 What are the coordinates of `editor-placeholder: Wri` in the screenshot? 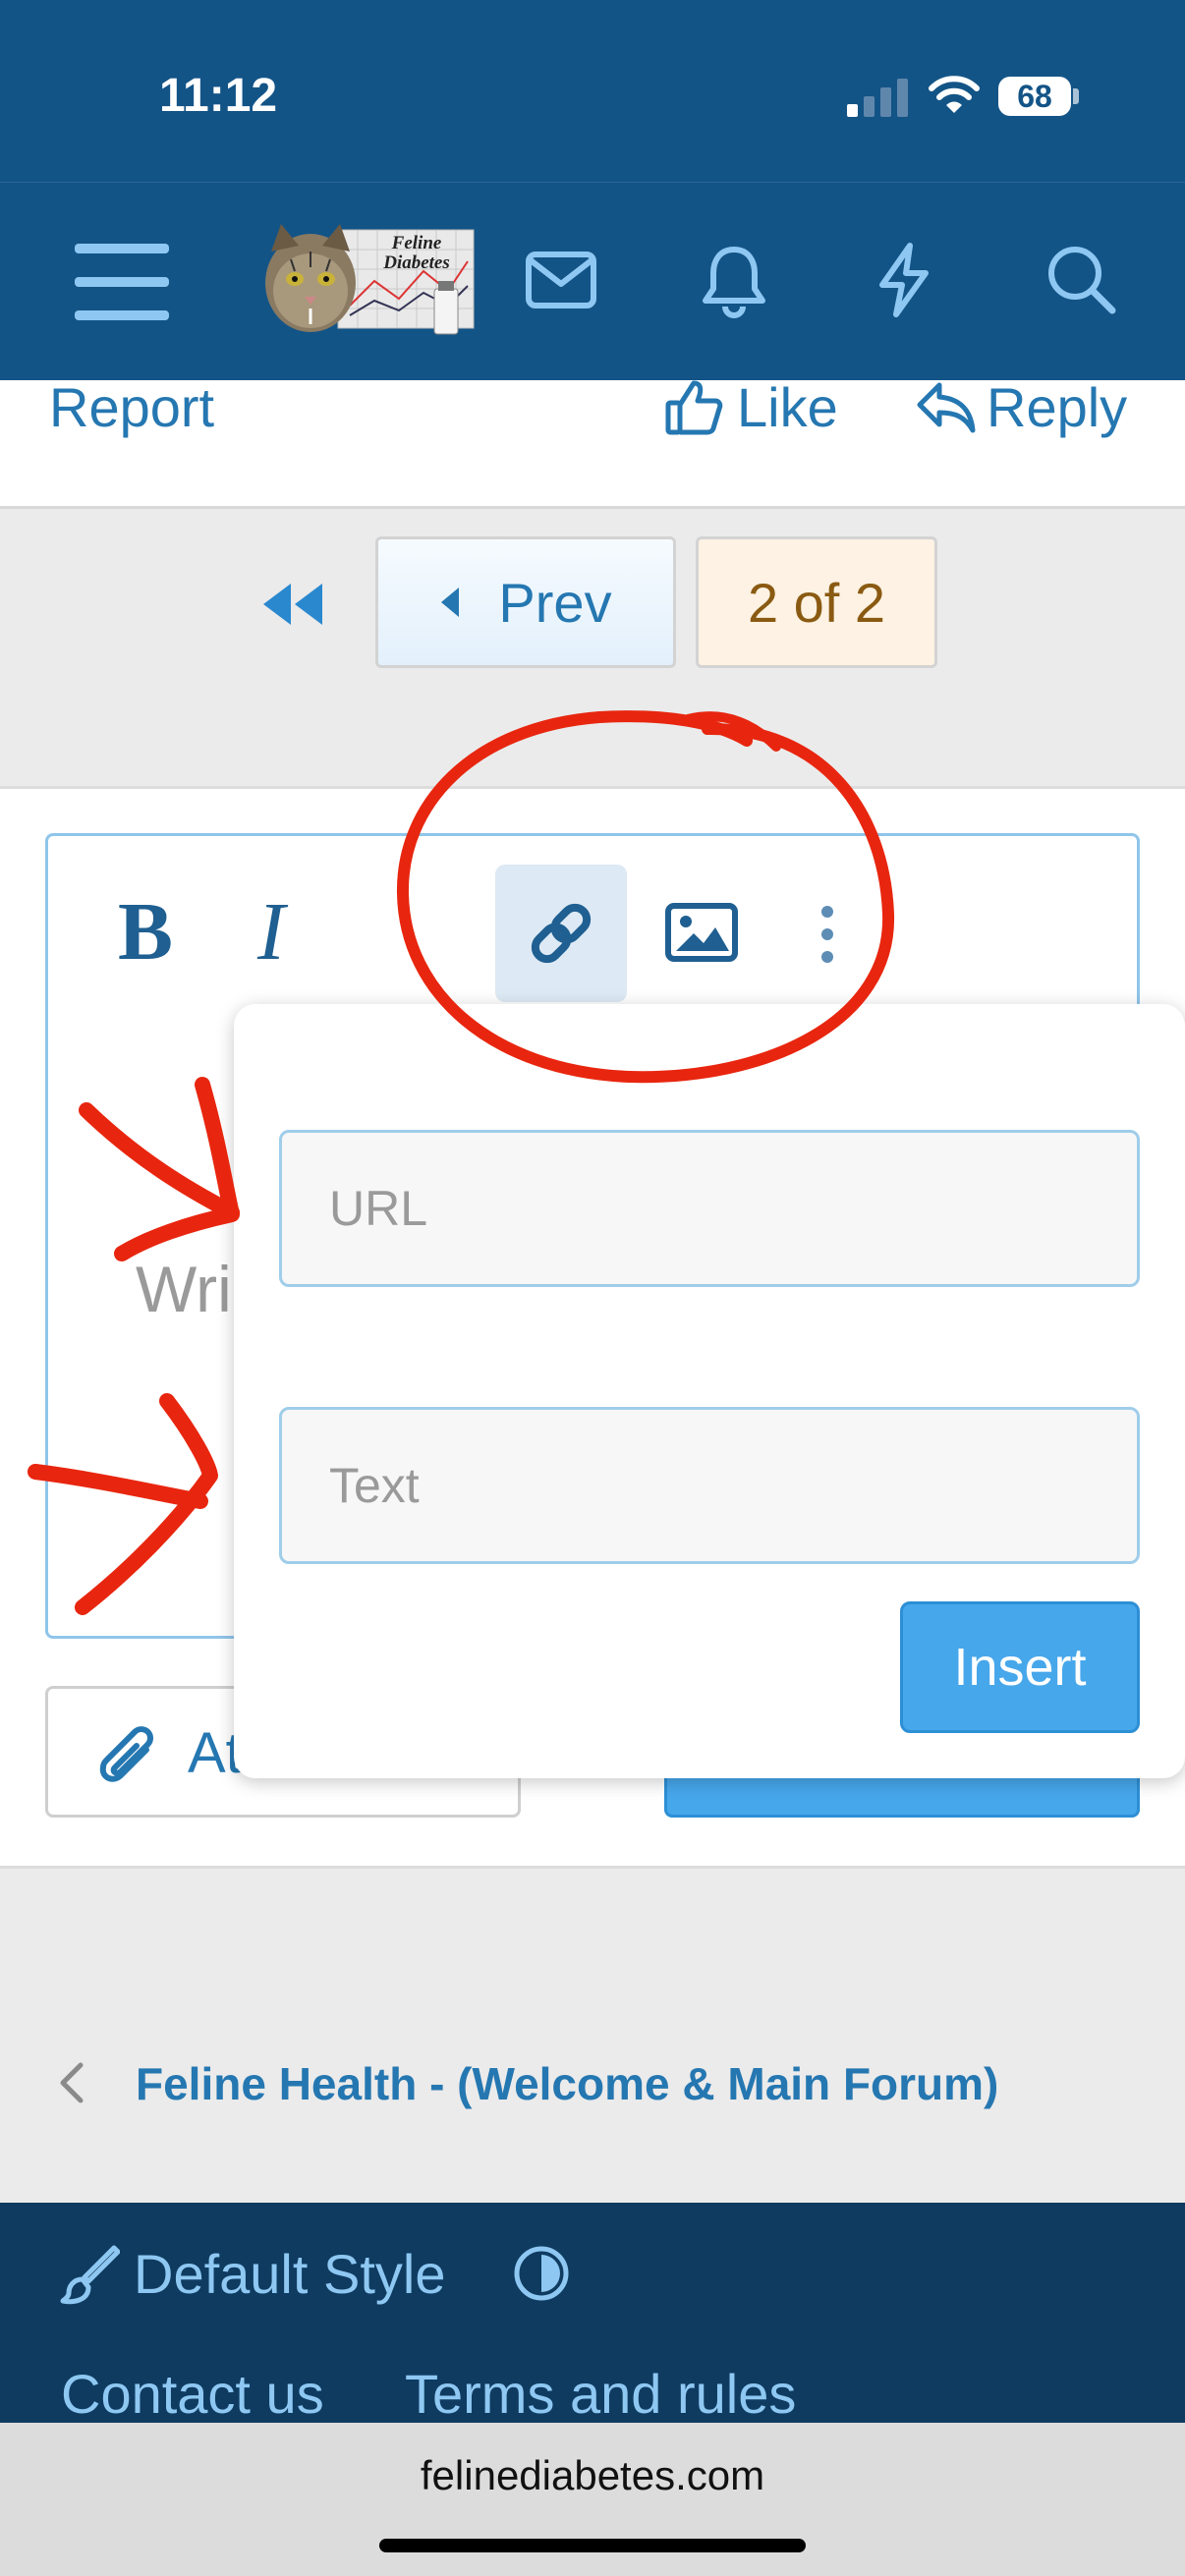 It's located at (184, 1289).